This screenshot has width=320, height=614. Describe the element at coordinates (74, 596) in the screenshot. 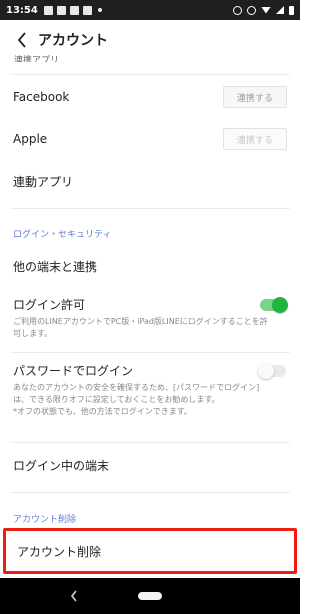

I see `nav-back-icon` at that location.